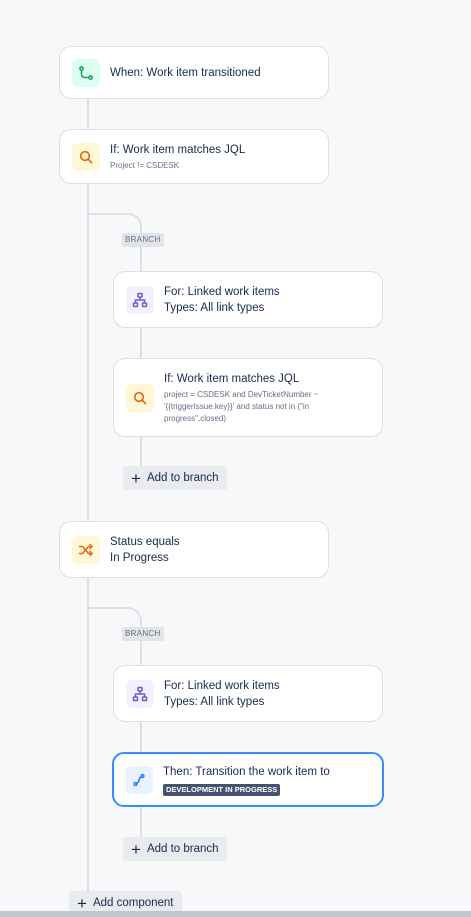 The image size is (471, 917). I want to click on trigger-card: When: Work item transitioned, so click(194, 72).